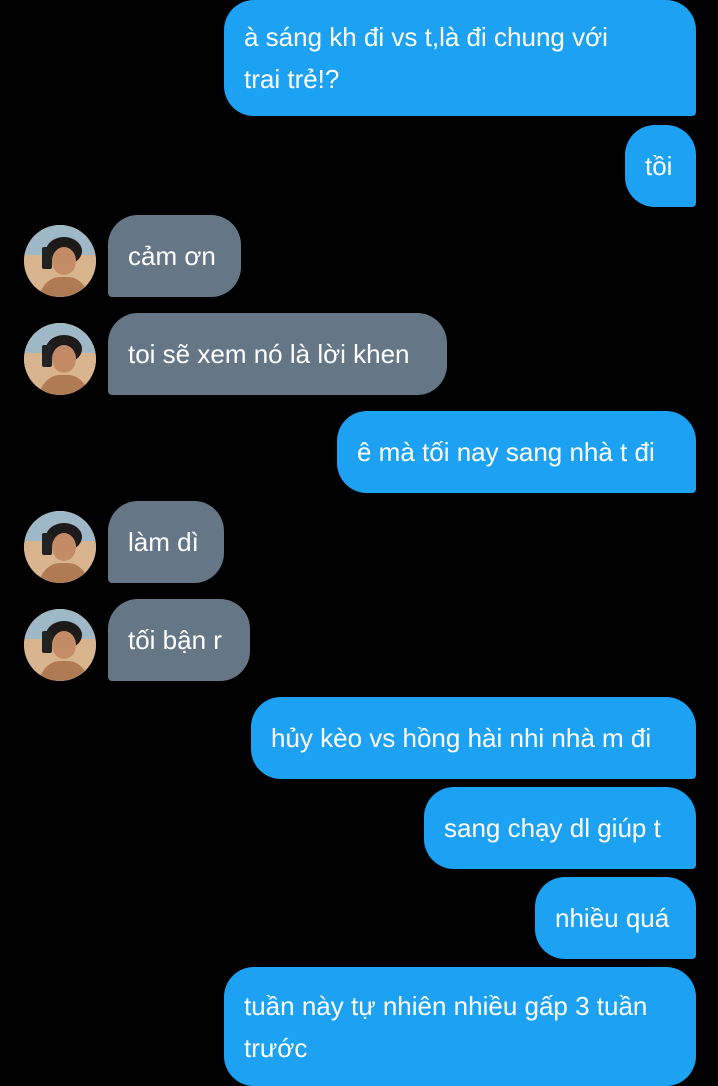 Image resolution: width=718 pixels, height=1086 pixels. What do you see at coordinates (506, 452) in the screenshot?
I see `message-text: ê mà tối nay sang nhà t đi` at bounding box center [506, 452].